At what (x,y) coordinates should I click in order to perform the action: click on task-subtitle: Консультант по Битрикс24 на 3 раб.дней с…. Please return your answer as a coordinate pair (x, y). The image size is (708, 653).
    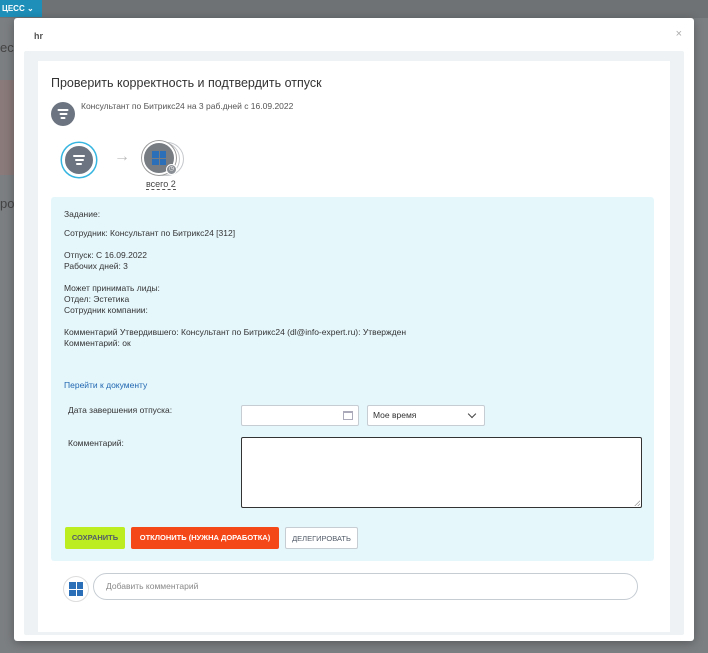
    Looking at the image, I should click on (187, 106).